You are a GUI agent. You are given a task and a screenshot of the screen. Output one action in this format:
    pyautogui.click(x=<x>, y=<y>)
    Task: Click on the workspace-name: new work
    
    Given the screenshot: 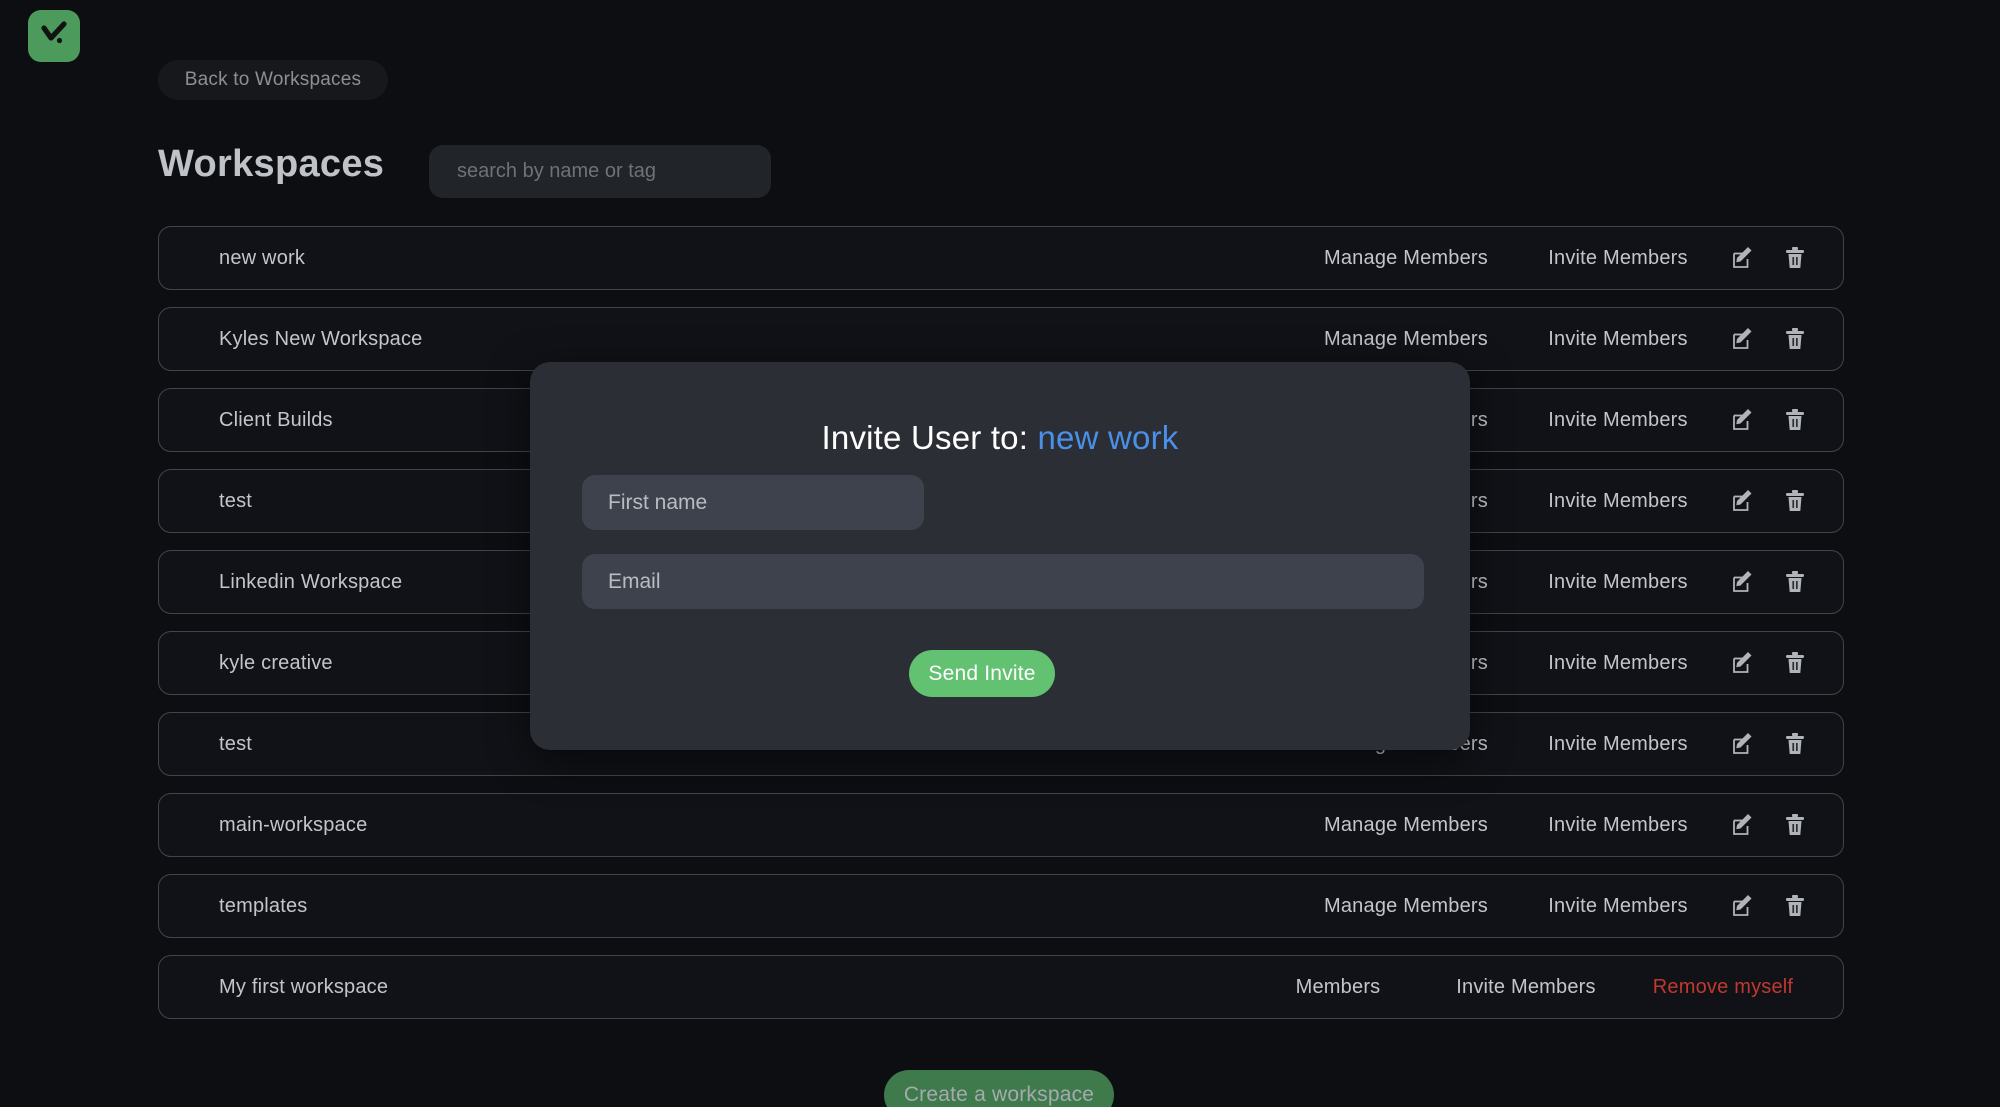 What is the action you would take?
    pyautogui.click(x=262, y=257)
    